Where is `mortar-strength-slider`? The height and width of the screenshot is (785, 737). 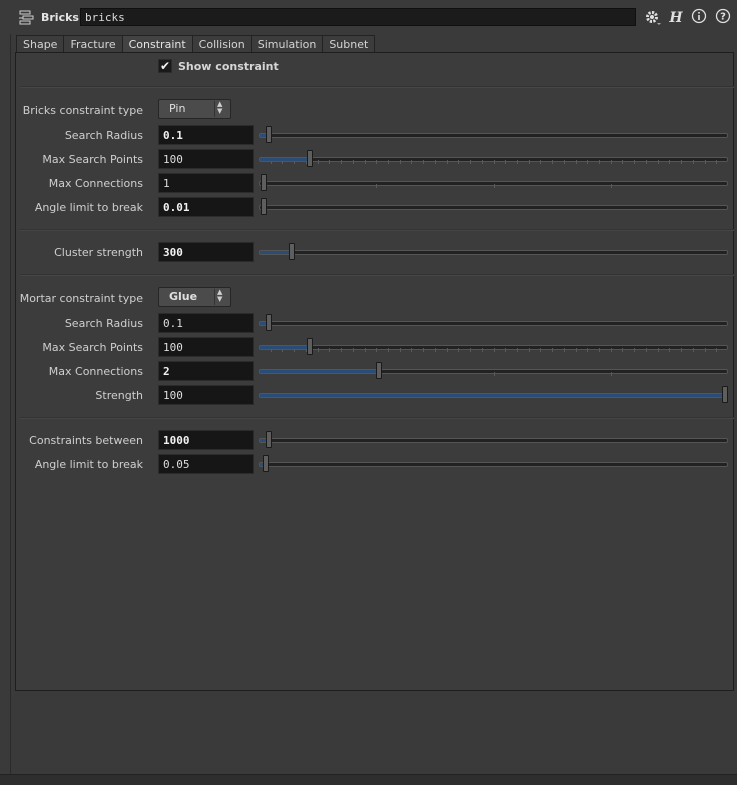 mortar-strength-slider is located at coordinates (493, 395).